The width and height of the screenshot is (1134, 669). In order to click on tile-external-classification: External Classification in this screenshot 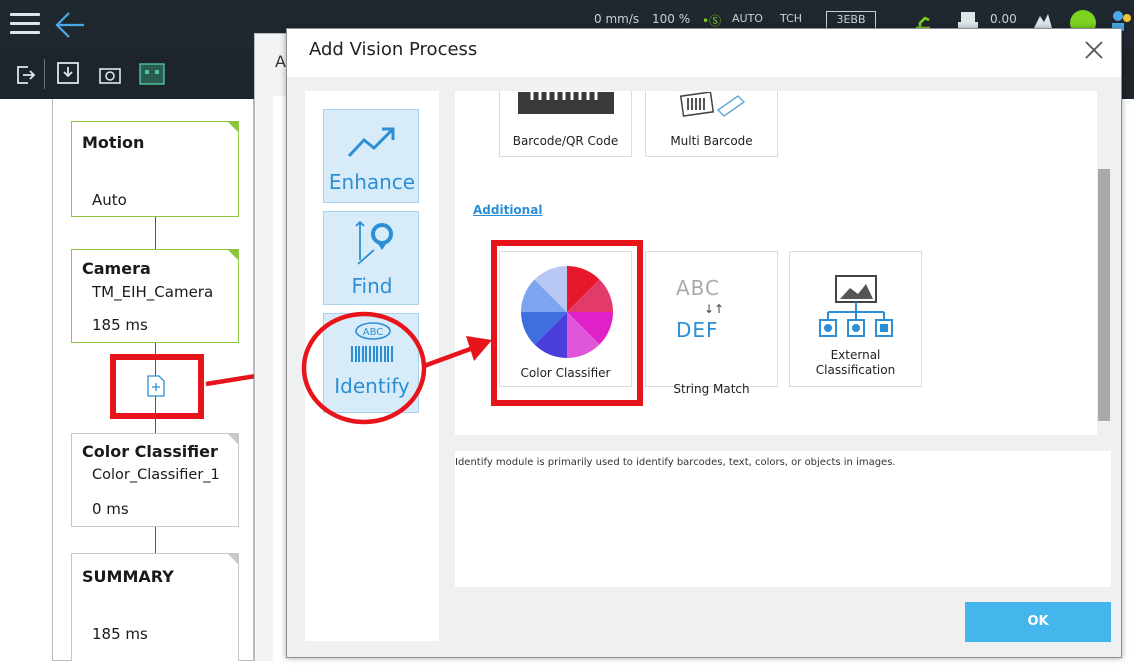, I will do `click(855, 319)`.